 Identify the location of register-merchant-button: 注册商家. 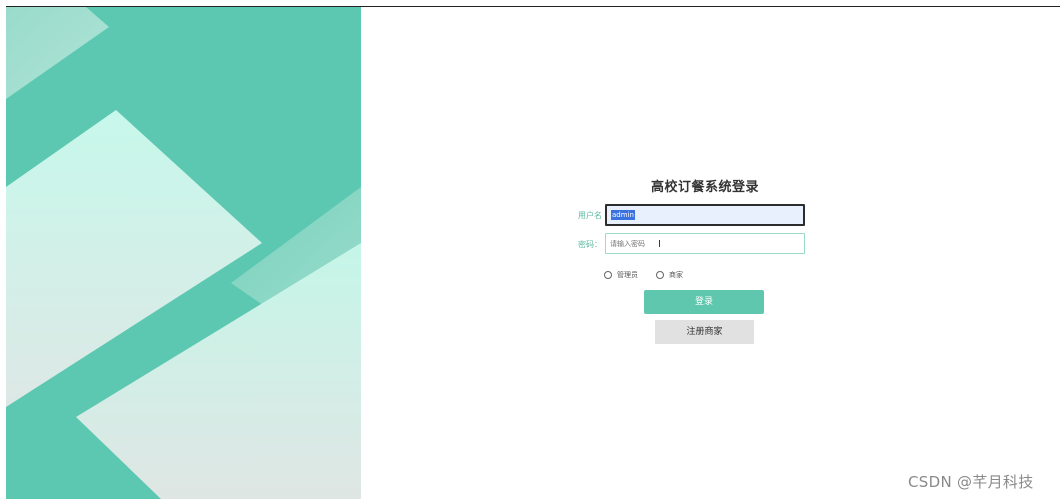
(704, 332).